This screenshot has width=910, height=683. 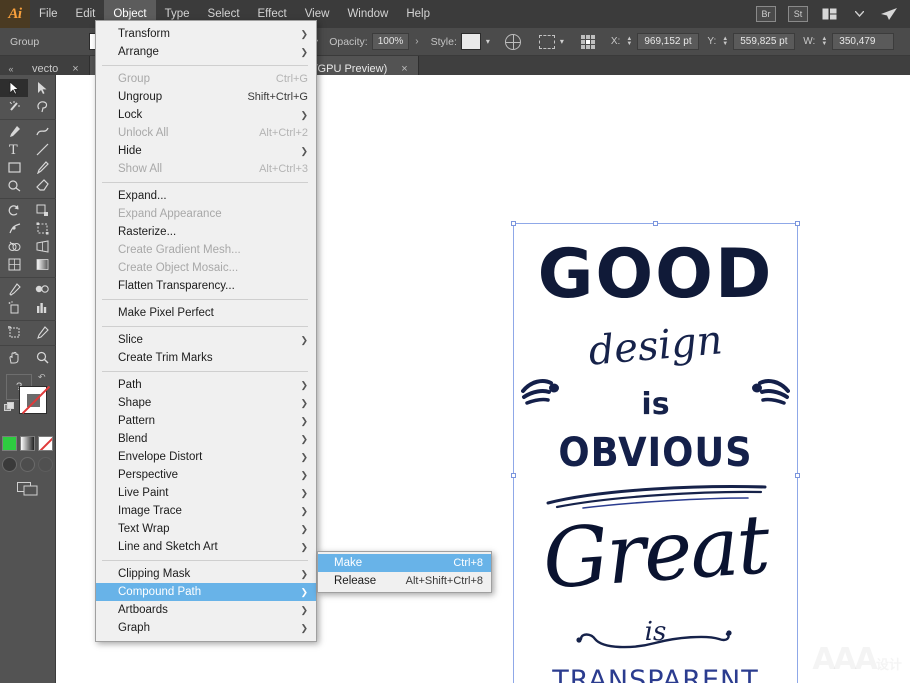 I want to click on curvature-tool, so click(x=42, y=131).